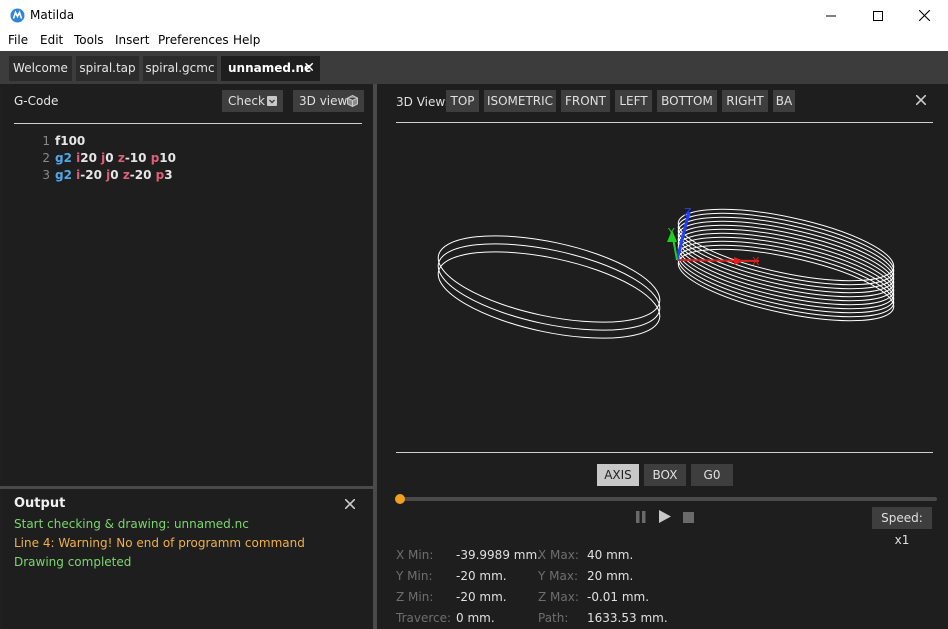 This screenshot has height=629, width=948. What do you see at coordinates (712, 475) in the screenshot?
I see `toggle-g0-button: G0` at bounding box center [712, 475].